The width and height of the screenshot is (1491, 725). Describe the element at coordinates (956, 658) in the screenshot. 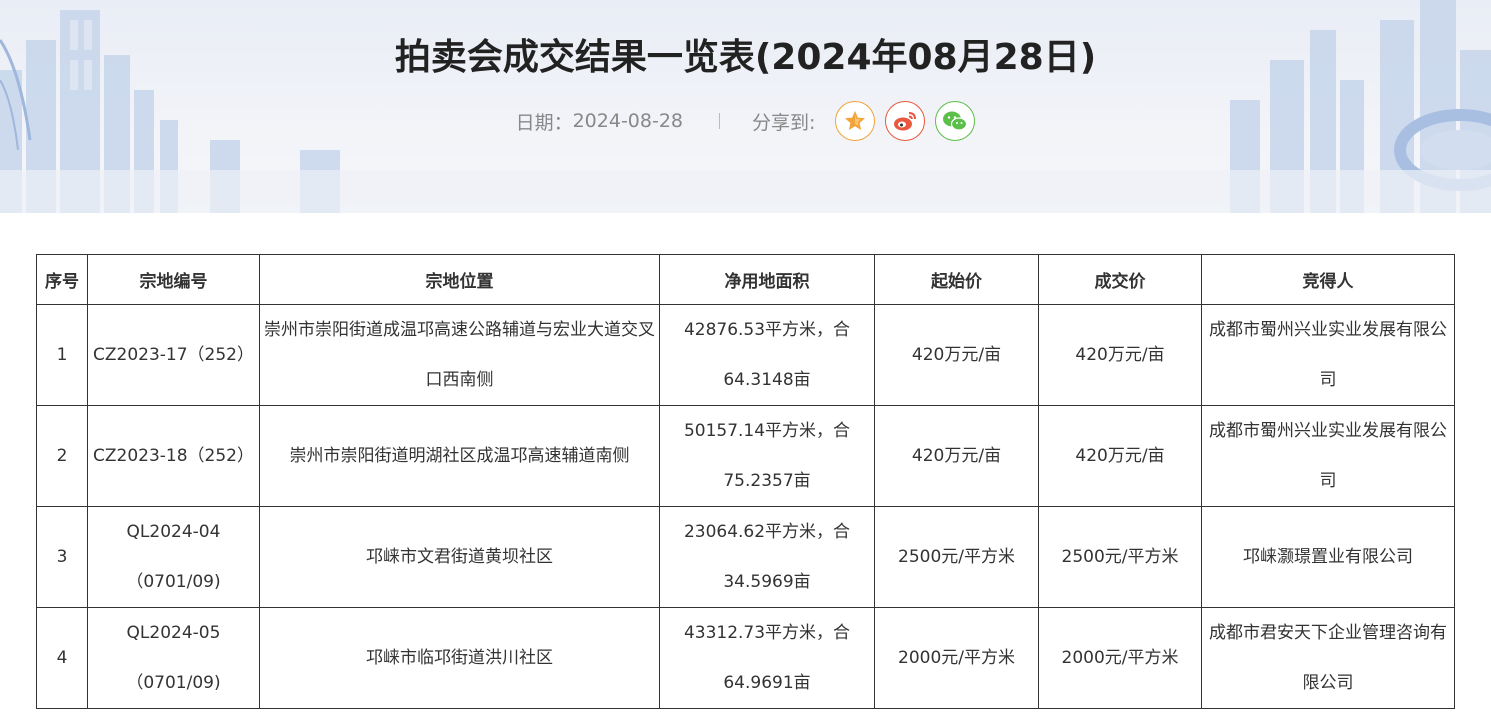

I see `cell-start-price: 2000元/平方米` at that location.